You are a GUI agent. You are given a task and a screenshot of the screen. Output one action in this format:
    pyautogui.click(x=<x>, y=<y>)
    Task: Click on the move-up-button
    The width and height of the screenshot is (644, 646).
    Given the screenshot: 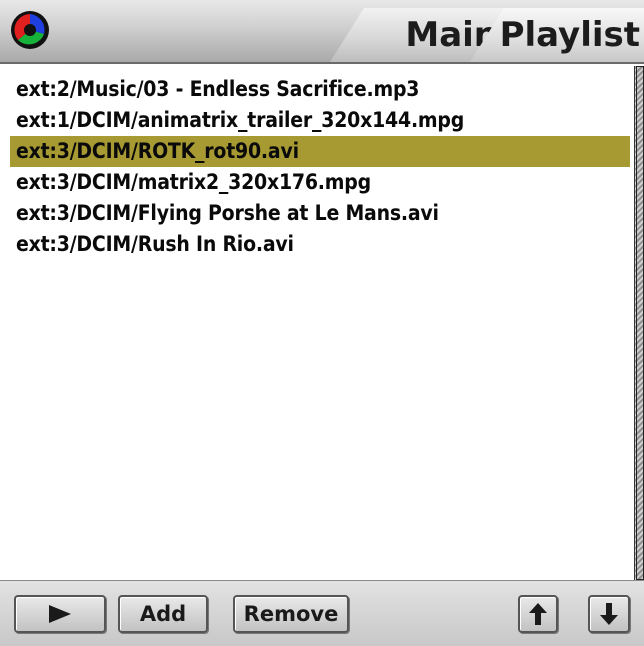 What is the action you would take?
    pyautogui.click(x=538, y=614)
    